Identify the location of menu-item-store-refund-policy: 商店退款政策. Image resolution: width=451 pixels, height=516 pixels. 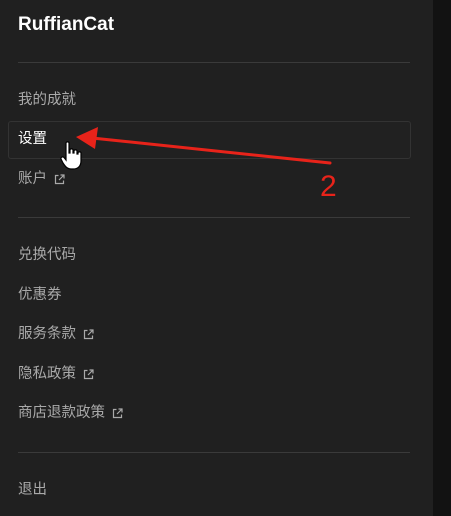
(70, 413).